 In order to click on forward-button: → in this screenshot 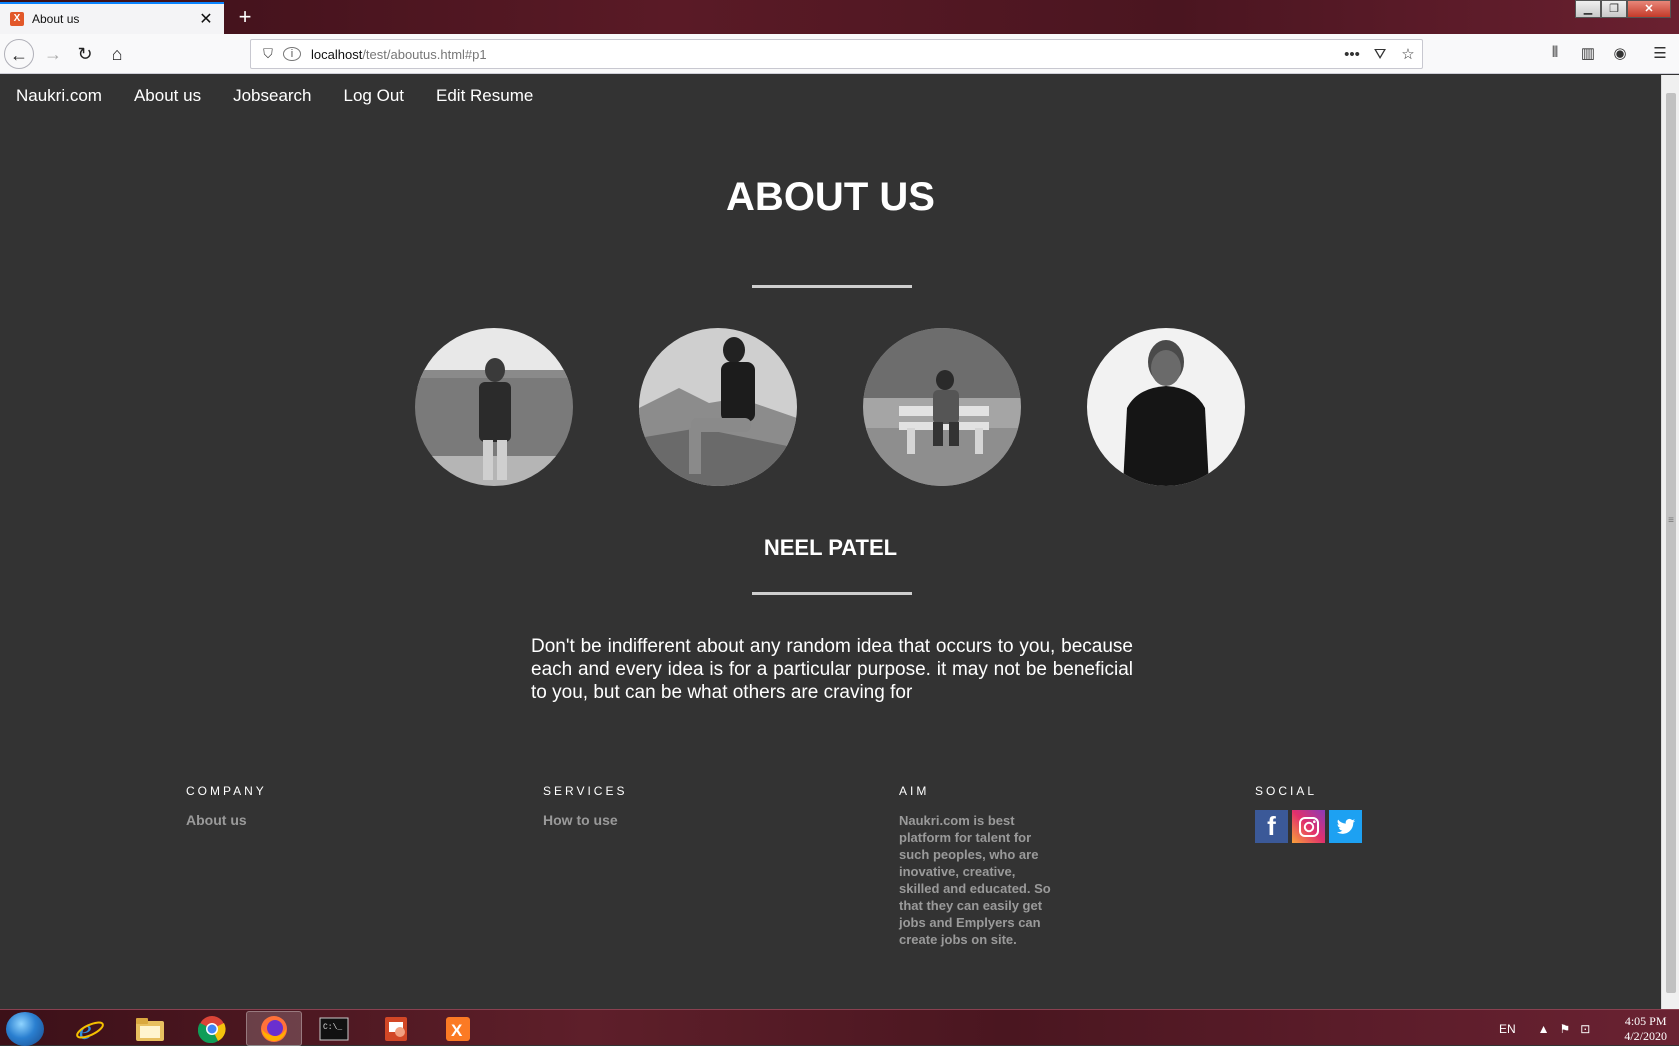, I will do `click(53, 54)`.